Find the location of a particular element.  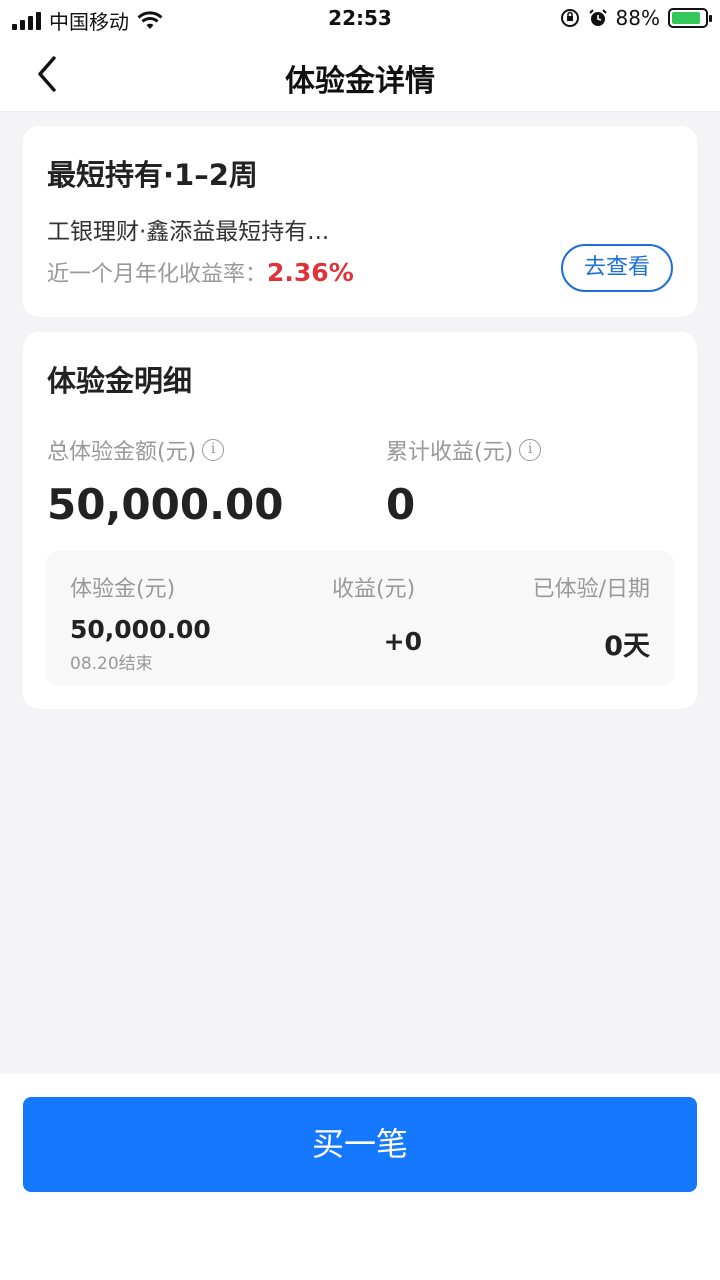

total-amount-label: 总体验金额(元) i is located at coordinates (136, 450).